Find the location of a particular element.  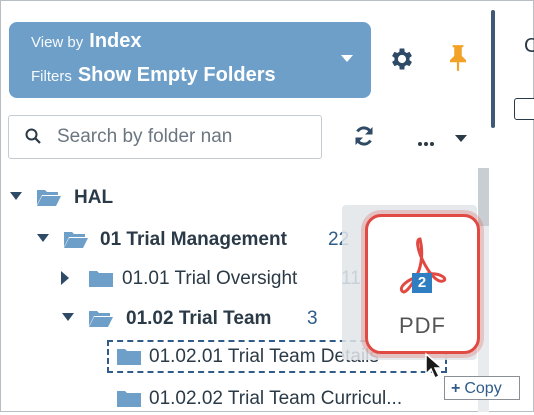

tree-item-trial-oversight: 01.01 Trial Oversight 11 is located at coordinates (218, 280).